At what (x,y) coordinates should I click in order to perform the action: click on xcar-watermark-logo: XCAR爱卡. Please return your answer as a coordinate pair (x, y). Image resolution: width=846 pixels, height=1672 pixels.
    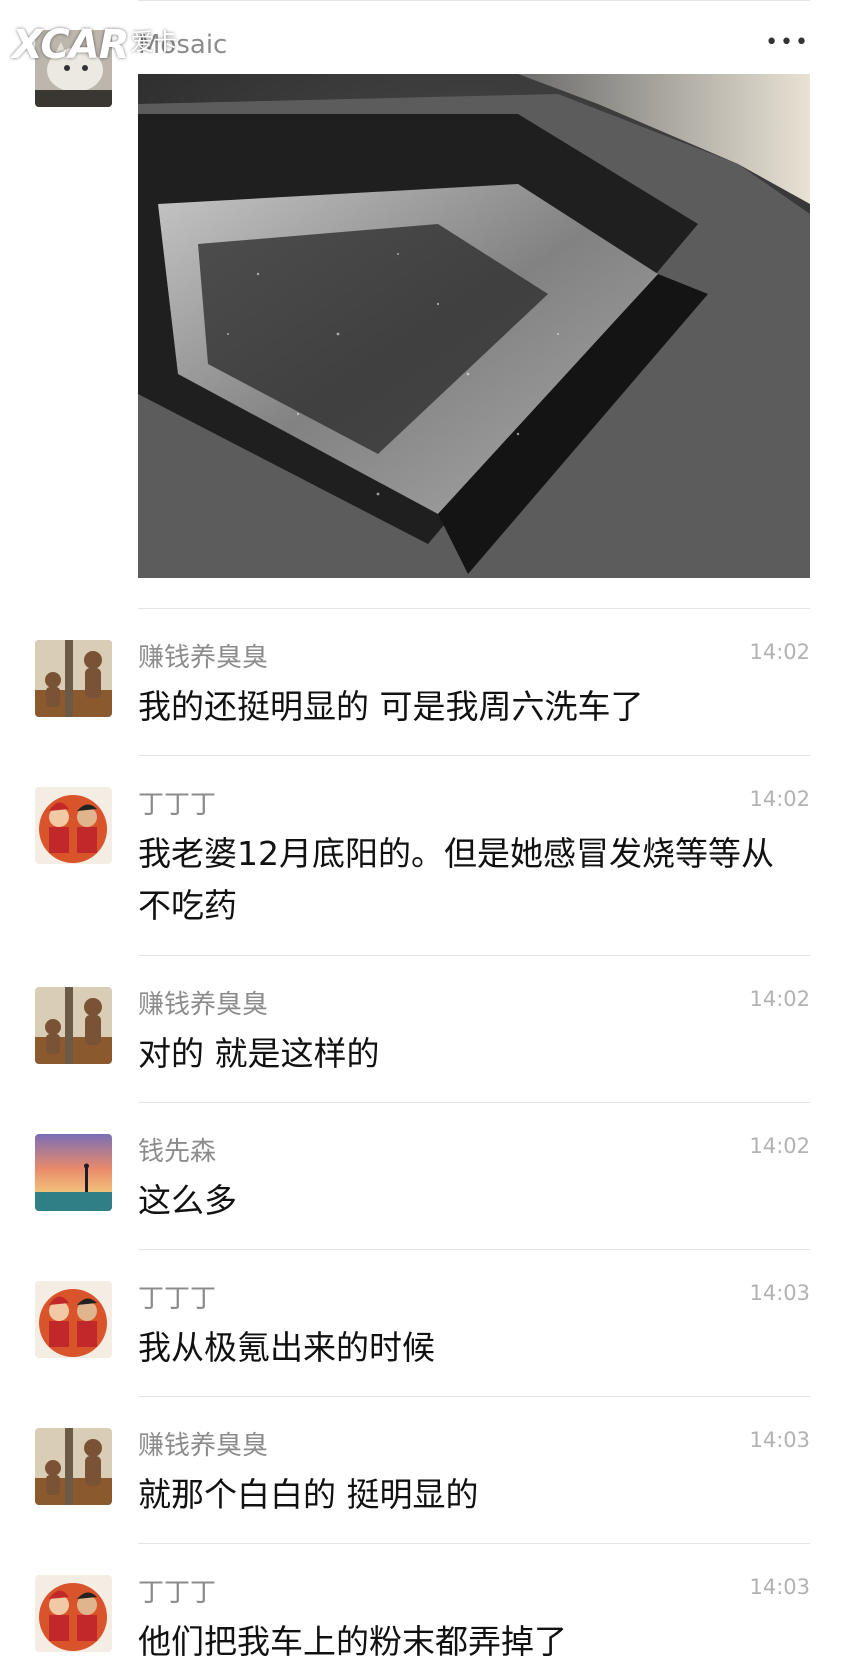
    Looking at the image, I should click on (95, 45).